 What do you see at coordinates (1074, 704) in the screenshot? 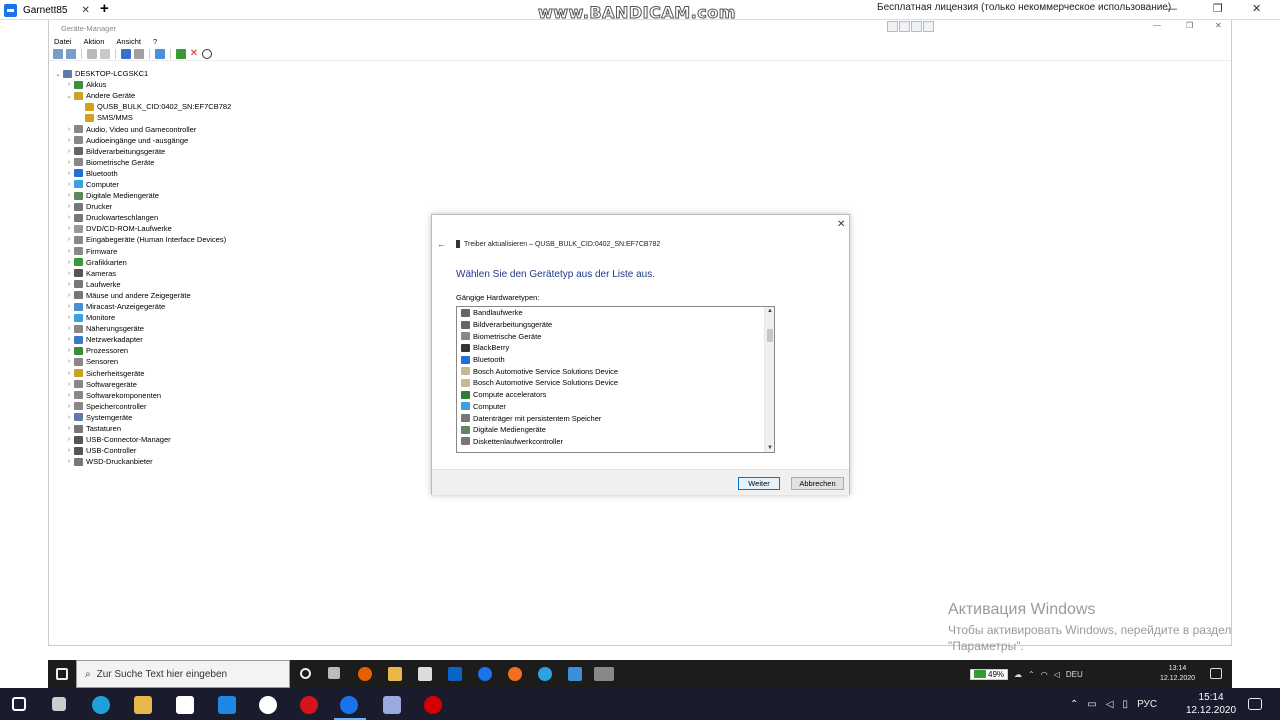
I see `local-tray-chevron-icon: ⌃` at bounding box center [1074, 704].